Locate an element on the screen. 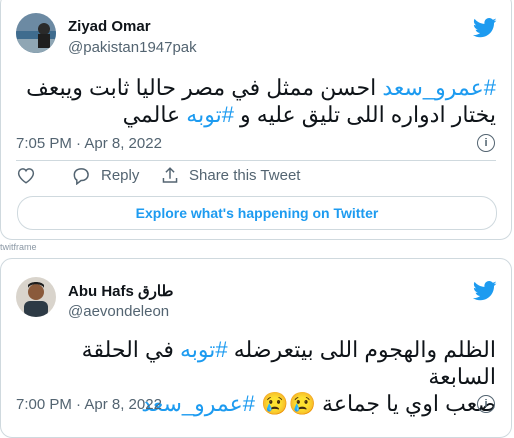 The height and width of the screenshot is (438, 514). tweet-text-line1-start: الظلم والهجوم اللى بيتعرضله is located at coordinates (361, 349).